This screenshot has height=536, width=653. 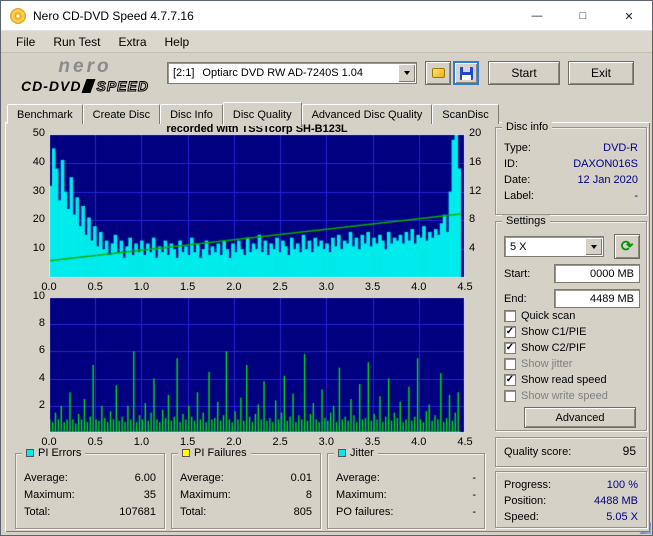 What do you see at coordinates (37, 512) in the screenshot?
I see `stat-label: Total:` at bounding box center [37, 512].